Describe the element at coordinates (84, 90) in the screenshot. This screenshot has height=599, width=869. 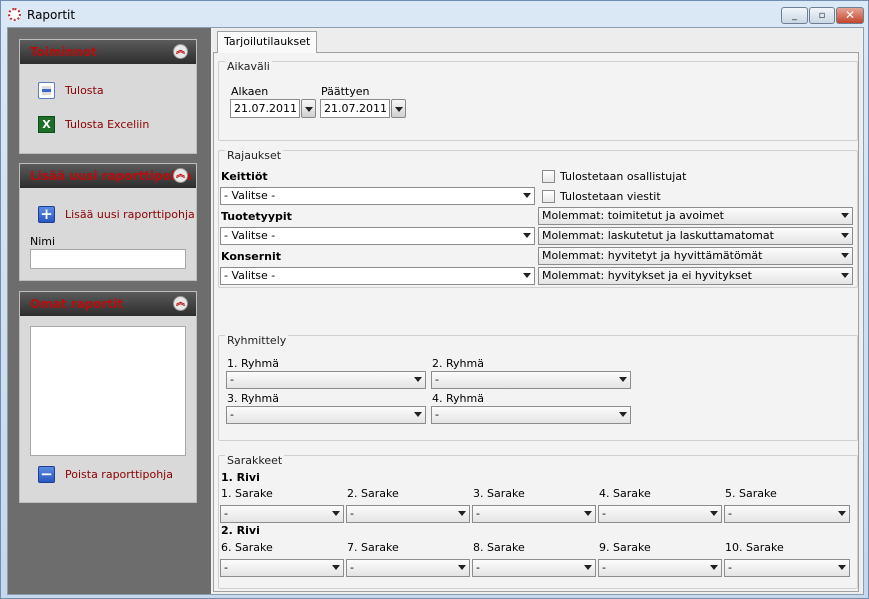
I see `print-label: Tulosta` at that location.